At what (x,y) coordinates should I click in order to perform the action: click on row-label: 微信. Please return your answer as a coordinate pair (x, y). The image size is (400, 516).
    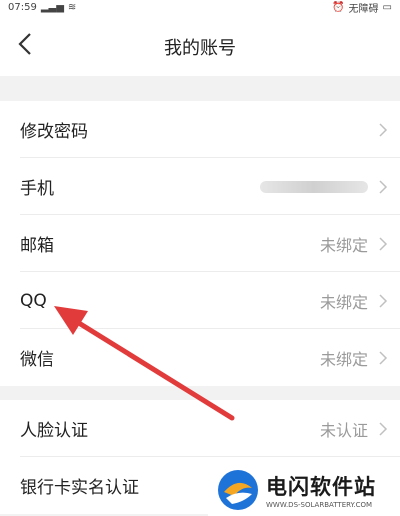
    Looking at the image, I should click on (37, 360).